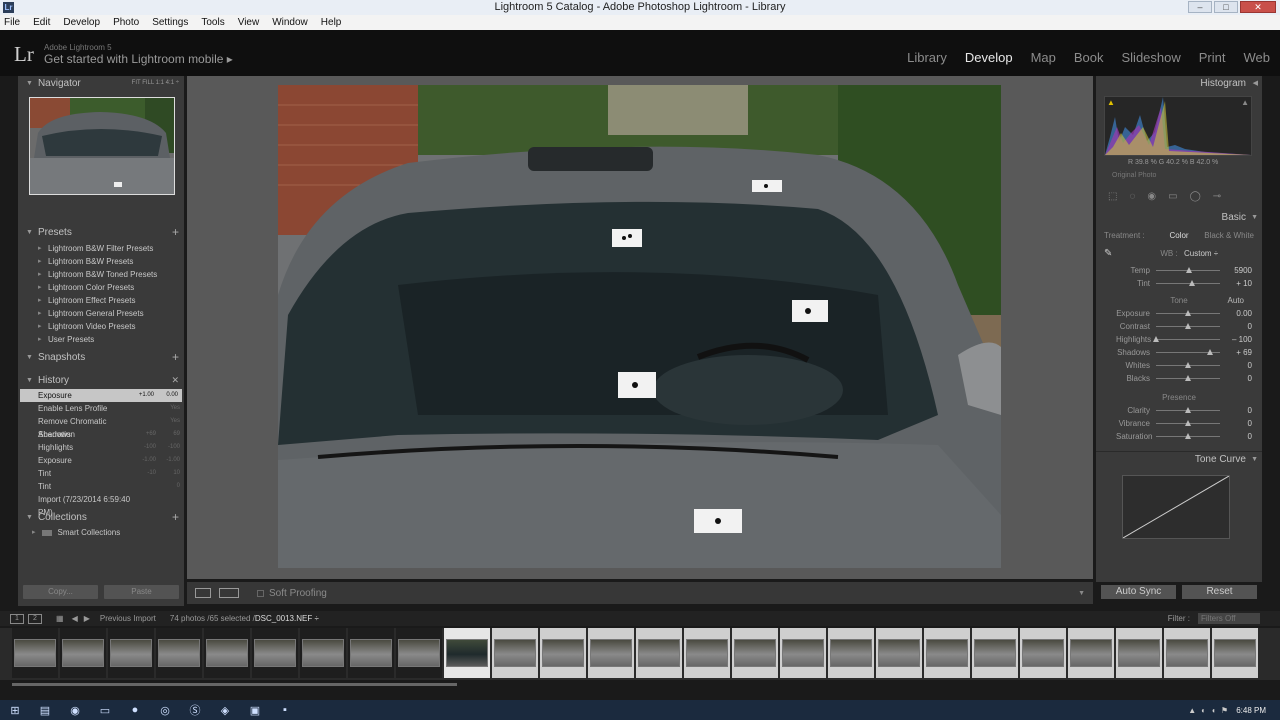  I want to click on highlight-clipping-warning-icon: ▲, so click(1245, 102).